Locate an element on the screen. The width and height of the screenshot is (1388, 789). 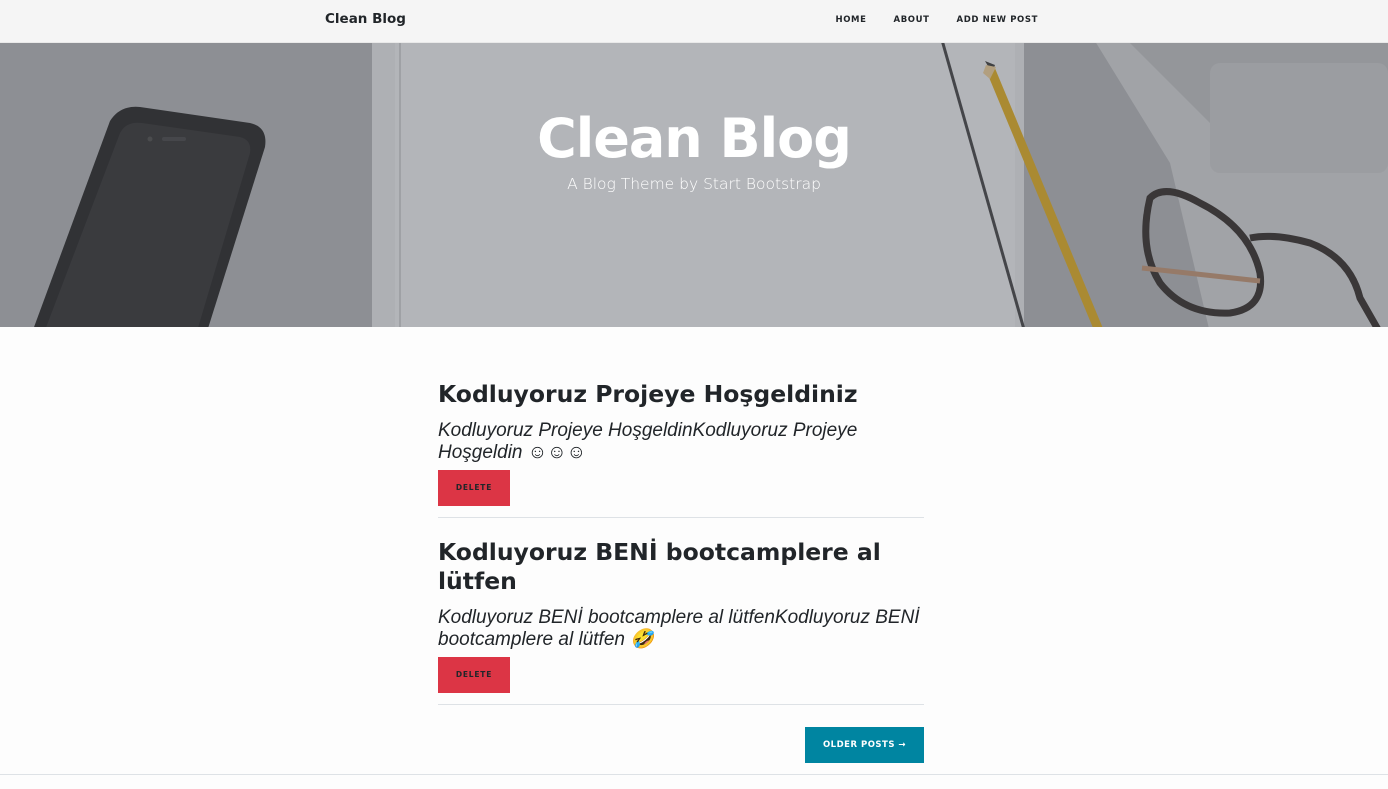
hero-subtitle: A Blog Theme by Start Bootstrap is located at coordinates (694, 184).